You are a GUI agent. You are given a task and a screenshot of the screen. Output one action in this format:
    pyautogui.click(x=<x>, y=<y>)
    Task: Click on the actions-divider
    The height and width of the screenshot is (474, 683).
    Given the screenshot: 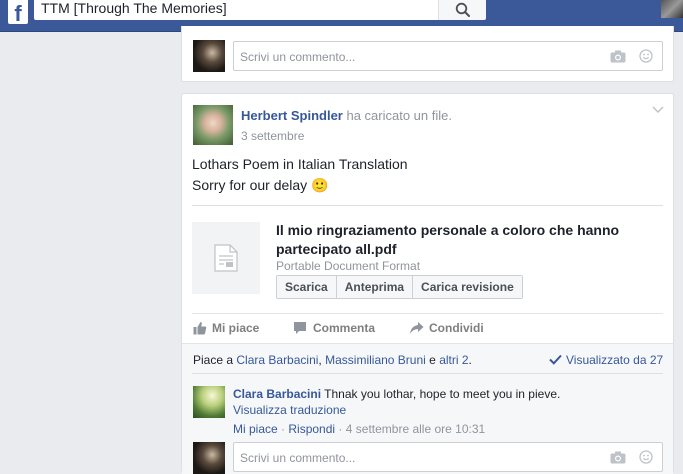 What is the action you would take?
    pyautogui.click(x=427, y=313)
    